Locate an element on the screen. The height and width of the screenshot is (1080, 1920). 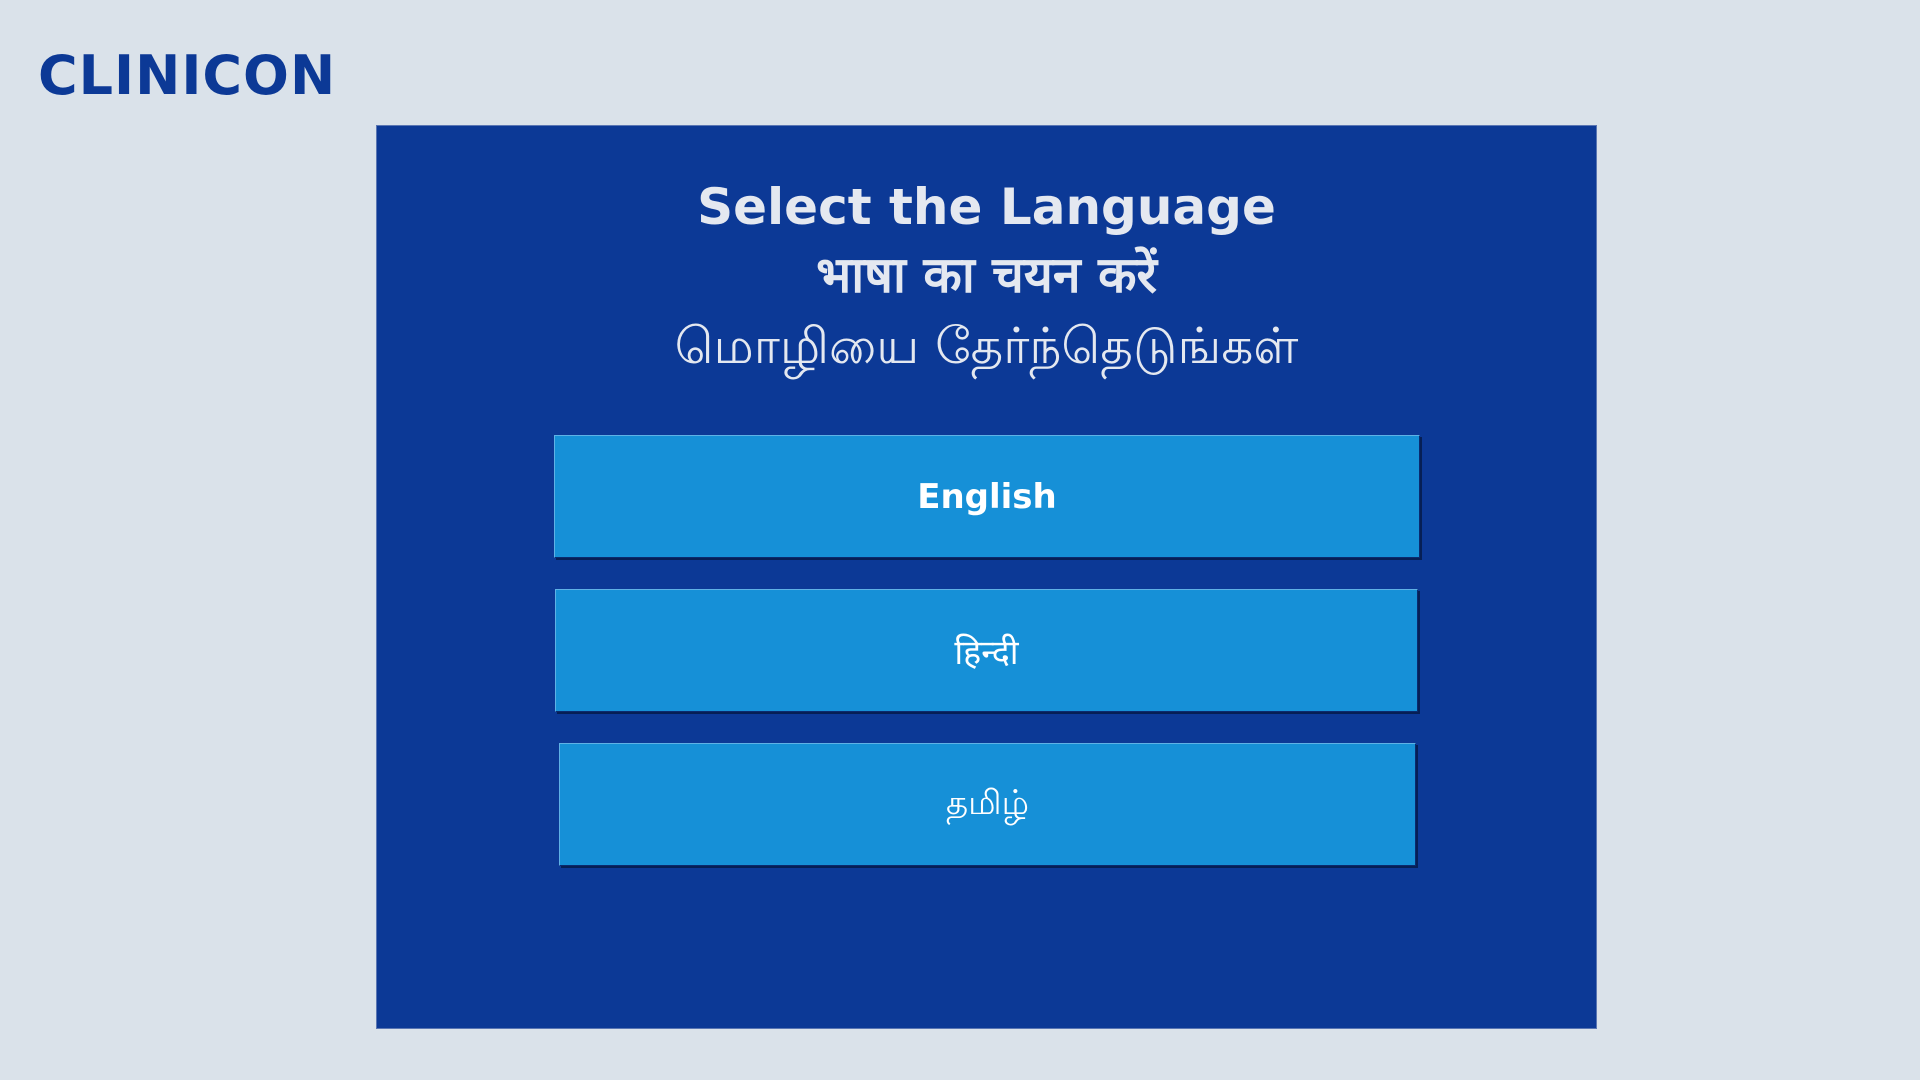
tamil-button-label: தமிழ் is located at coordinates (987, 802).